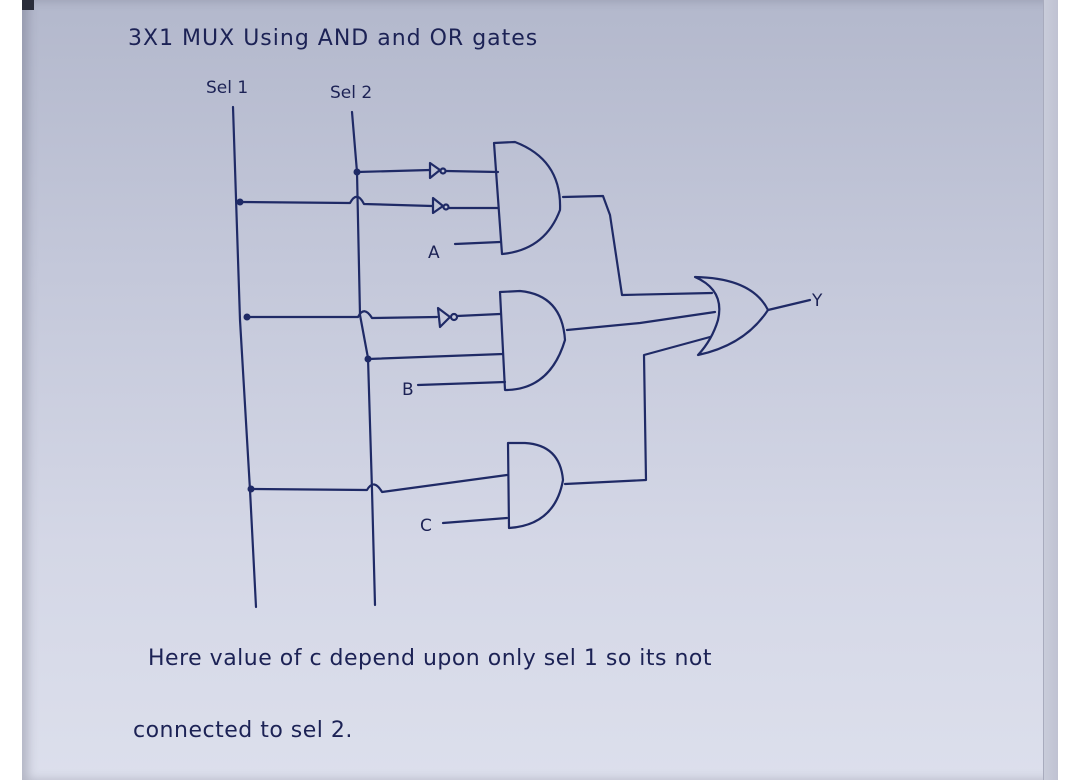  Describe the element at coordinates (244, 357) in the screenshot. I see `sel1-line` at that location.